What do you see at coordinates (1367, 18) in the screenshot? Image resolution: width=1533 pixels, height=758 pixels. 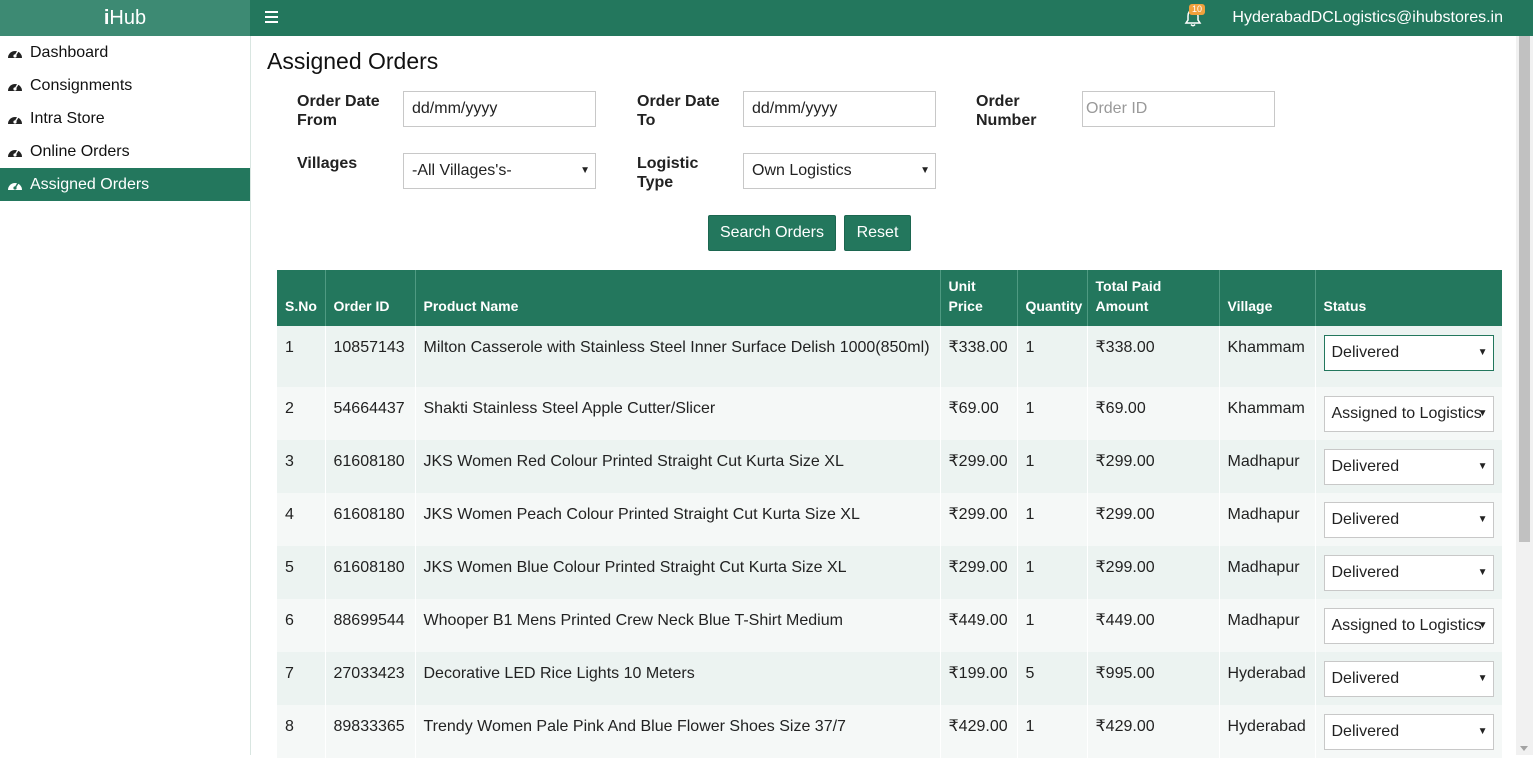 I see `user-email: HyderabadDCLogistics@ihubstores.in` at bounding box center [1367, 18].